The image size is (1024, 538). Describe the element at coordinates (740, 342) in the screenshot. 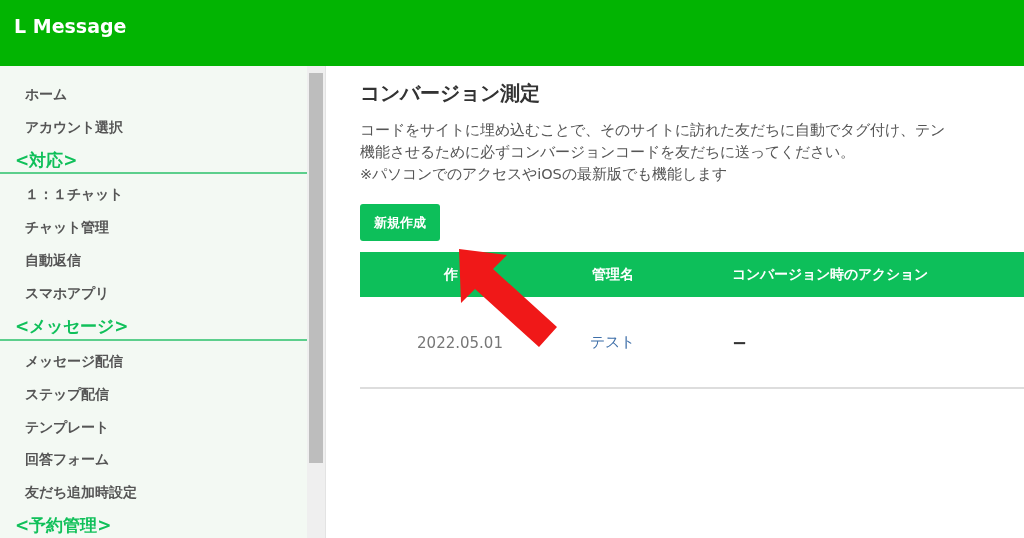

I see `dash-mark: −` at that location.